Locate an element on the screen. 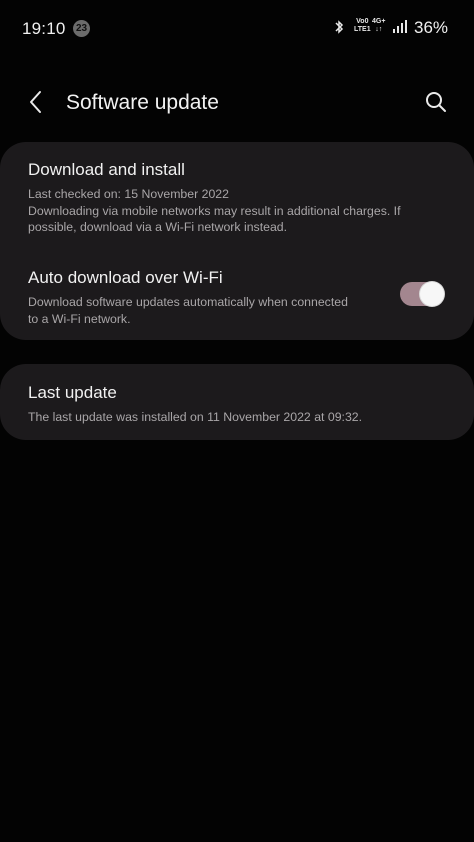  back-button is located at coordinates (36, 104).